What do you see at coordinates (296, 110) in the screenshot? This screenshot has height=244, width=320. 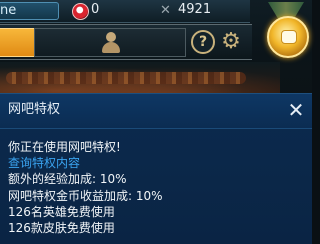 I see `close-icon: ✕` at bounding box center [296, 110].